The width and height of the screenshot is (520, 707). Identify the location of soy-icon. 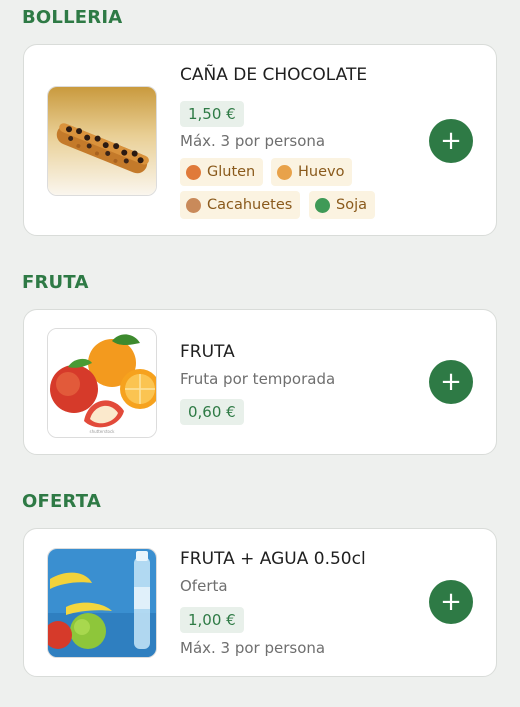
(322, 205).